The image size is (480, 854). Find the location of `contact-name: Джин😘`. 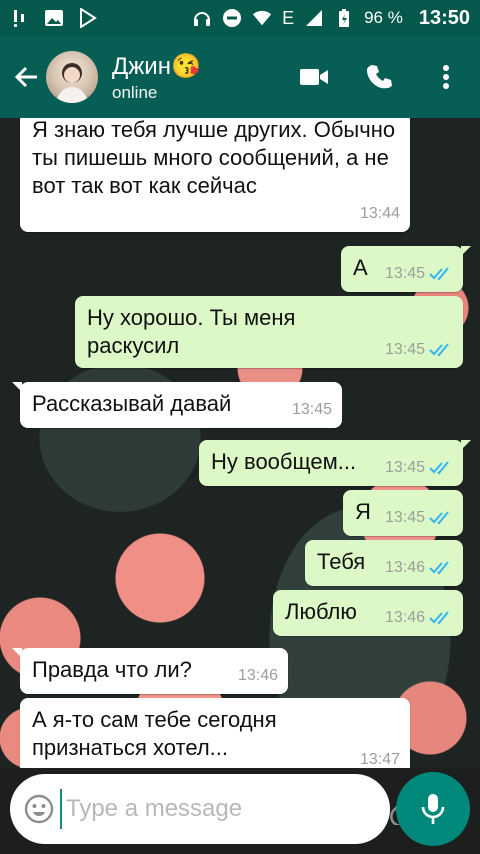

contact-name: Джин😘 is located at coordinates (156, 66).